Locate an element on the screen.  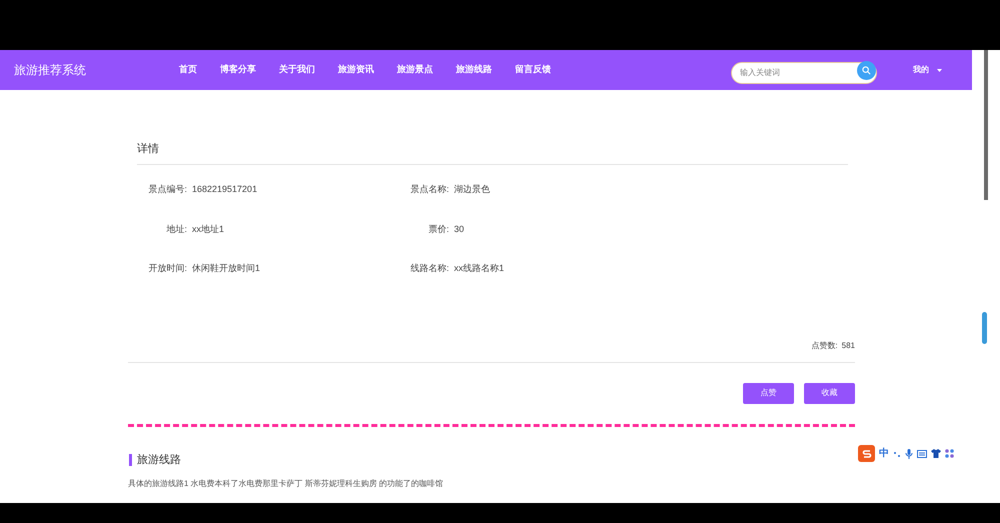
grid-icon is located at coordinates (949, 453).